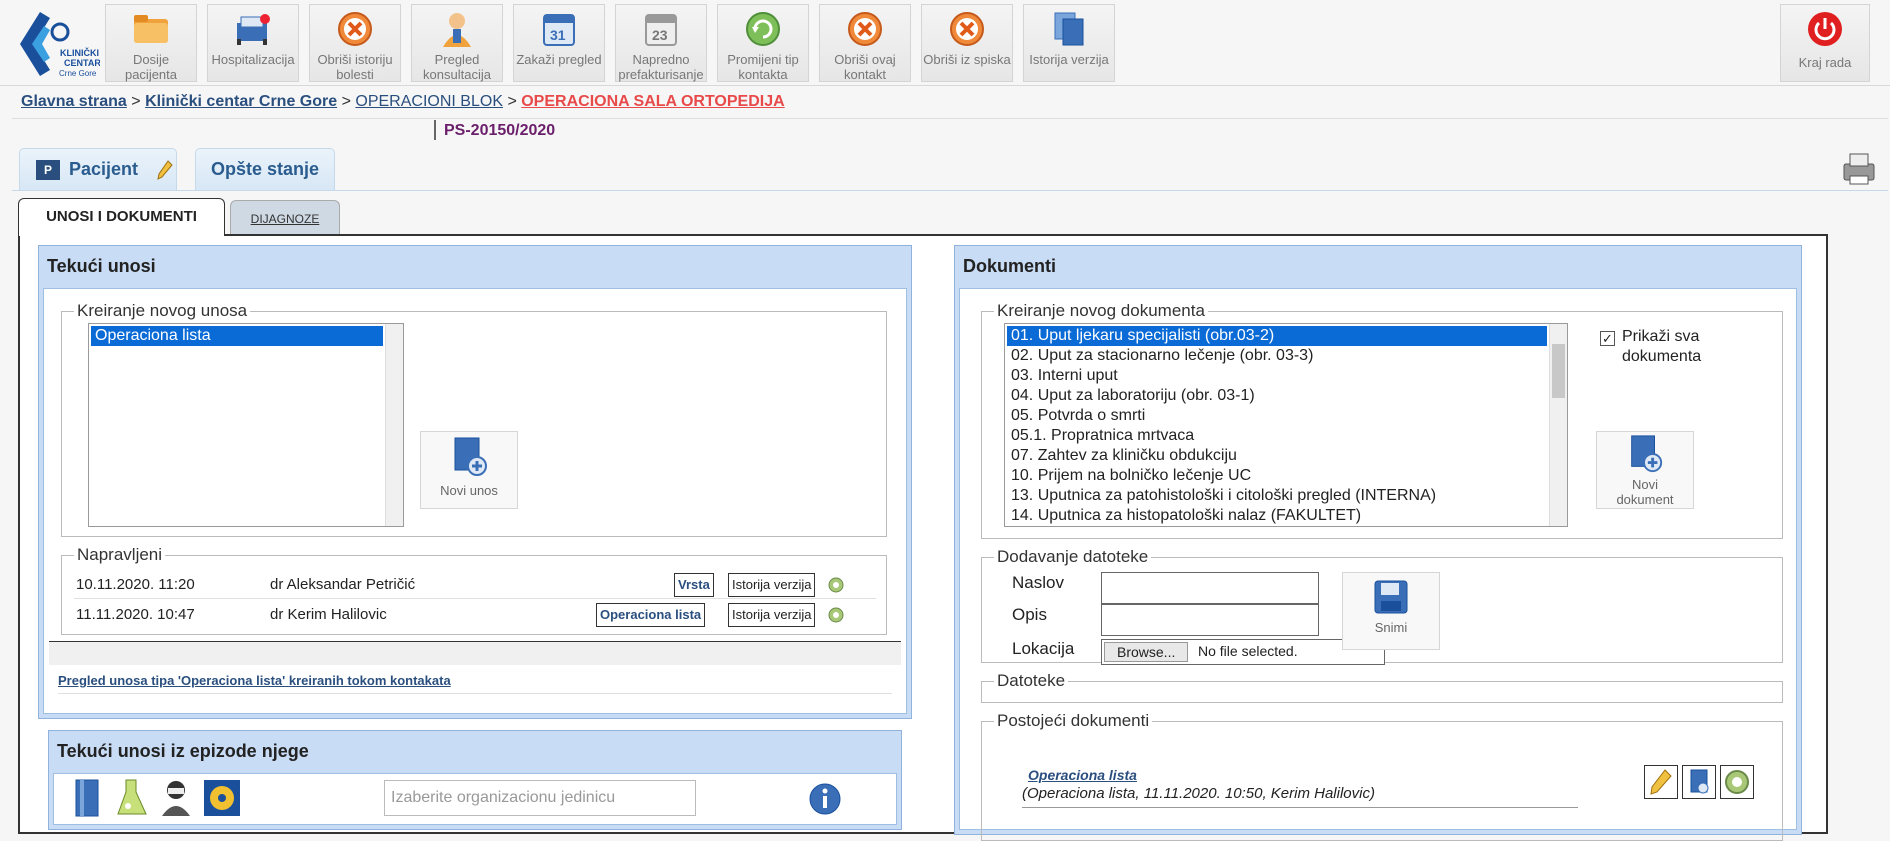 The width and height of the screenshot is (1890, 841). I want to click on delete-from-list-button: Obriši iz spiska, so click(967, 43).